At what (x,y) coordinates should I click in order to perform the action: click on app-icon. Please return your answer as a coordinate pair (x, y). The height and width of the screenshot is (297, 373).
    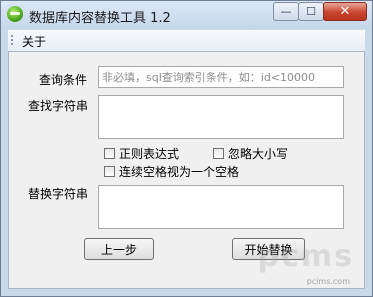
    Looking at the image, I should click on (15, 14).